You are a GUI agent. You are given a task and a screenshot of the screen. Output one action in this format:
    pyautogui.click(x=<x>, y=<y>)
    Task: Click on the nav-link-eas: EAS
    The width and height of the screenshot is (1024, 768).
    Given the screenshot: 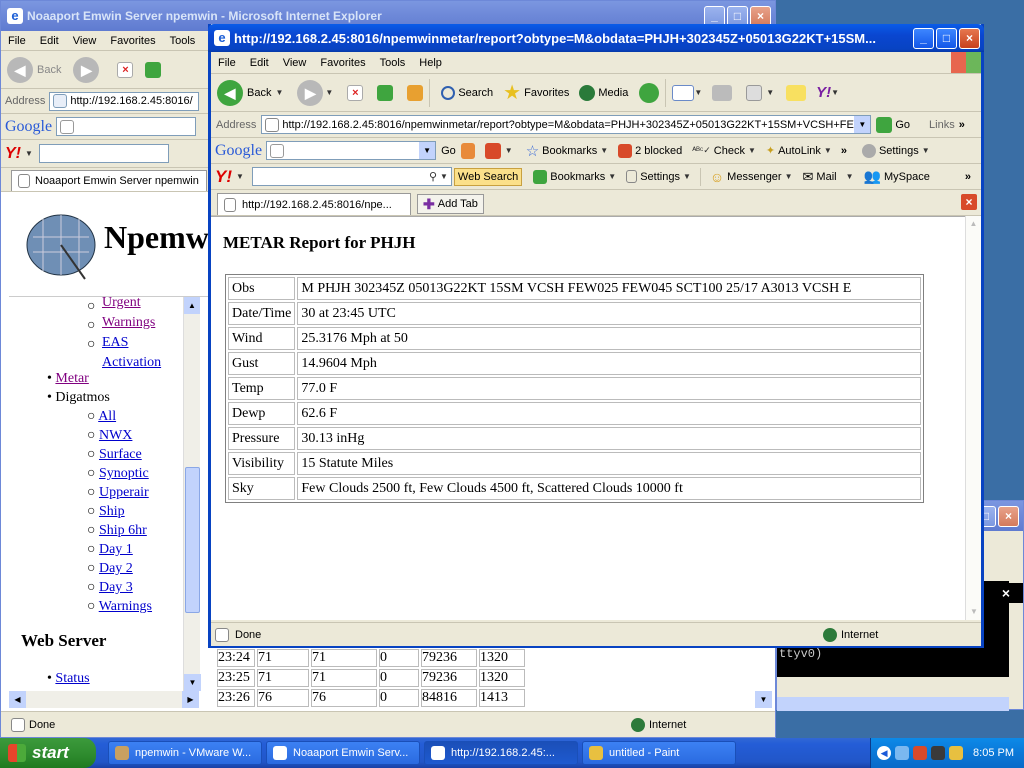 What is the action you would take?
    pyautogui.click(x=115, y=342)
    